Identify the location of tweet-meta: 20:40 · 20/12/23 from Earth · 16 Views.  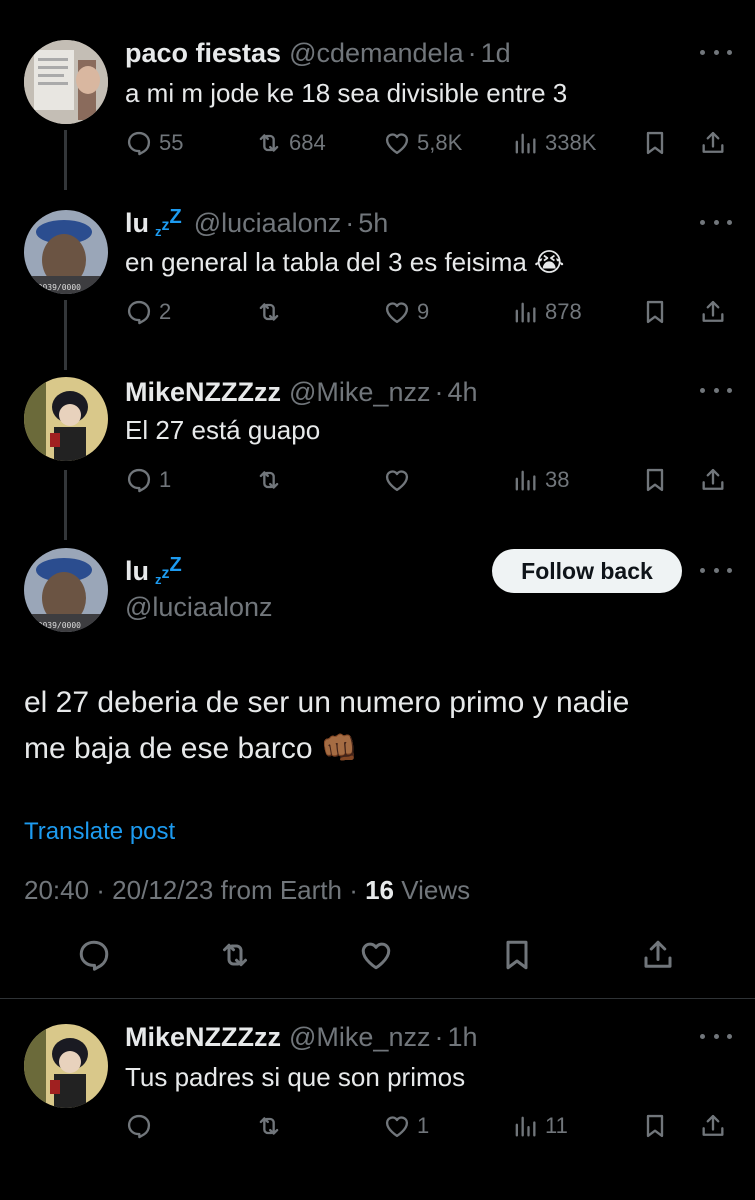
(247, 890).